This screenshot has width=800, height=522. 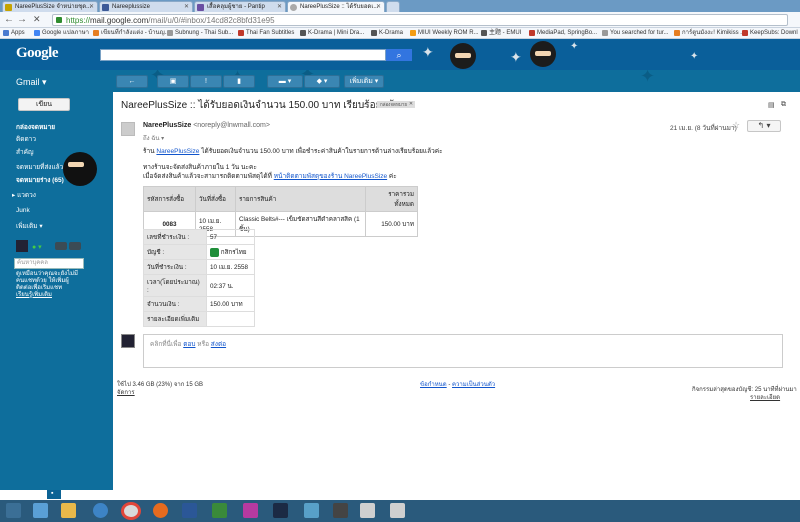 What do you see at coordinates (765, 397) in the screenshot?
I see `activity-details-link: รายละเอียด` at bounding box center [765, 397].